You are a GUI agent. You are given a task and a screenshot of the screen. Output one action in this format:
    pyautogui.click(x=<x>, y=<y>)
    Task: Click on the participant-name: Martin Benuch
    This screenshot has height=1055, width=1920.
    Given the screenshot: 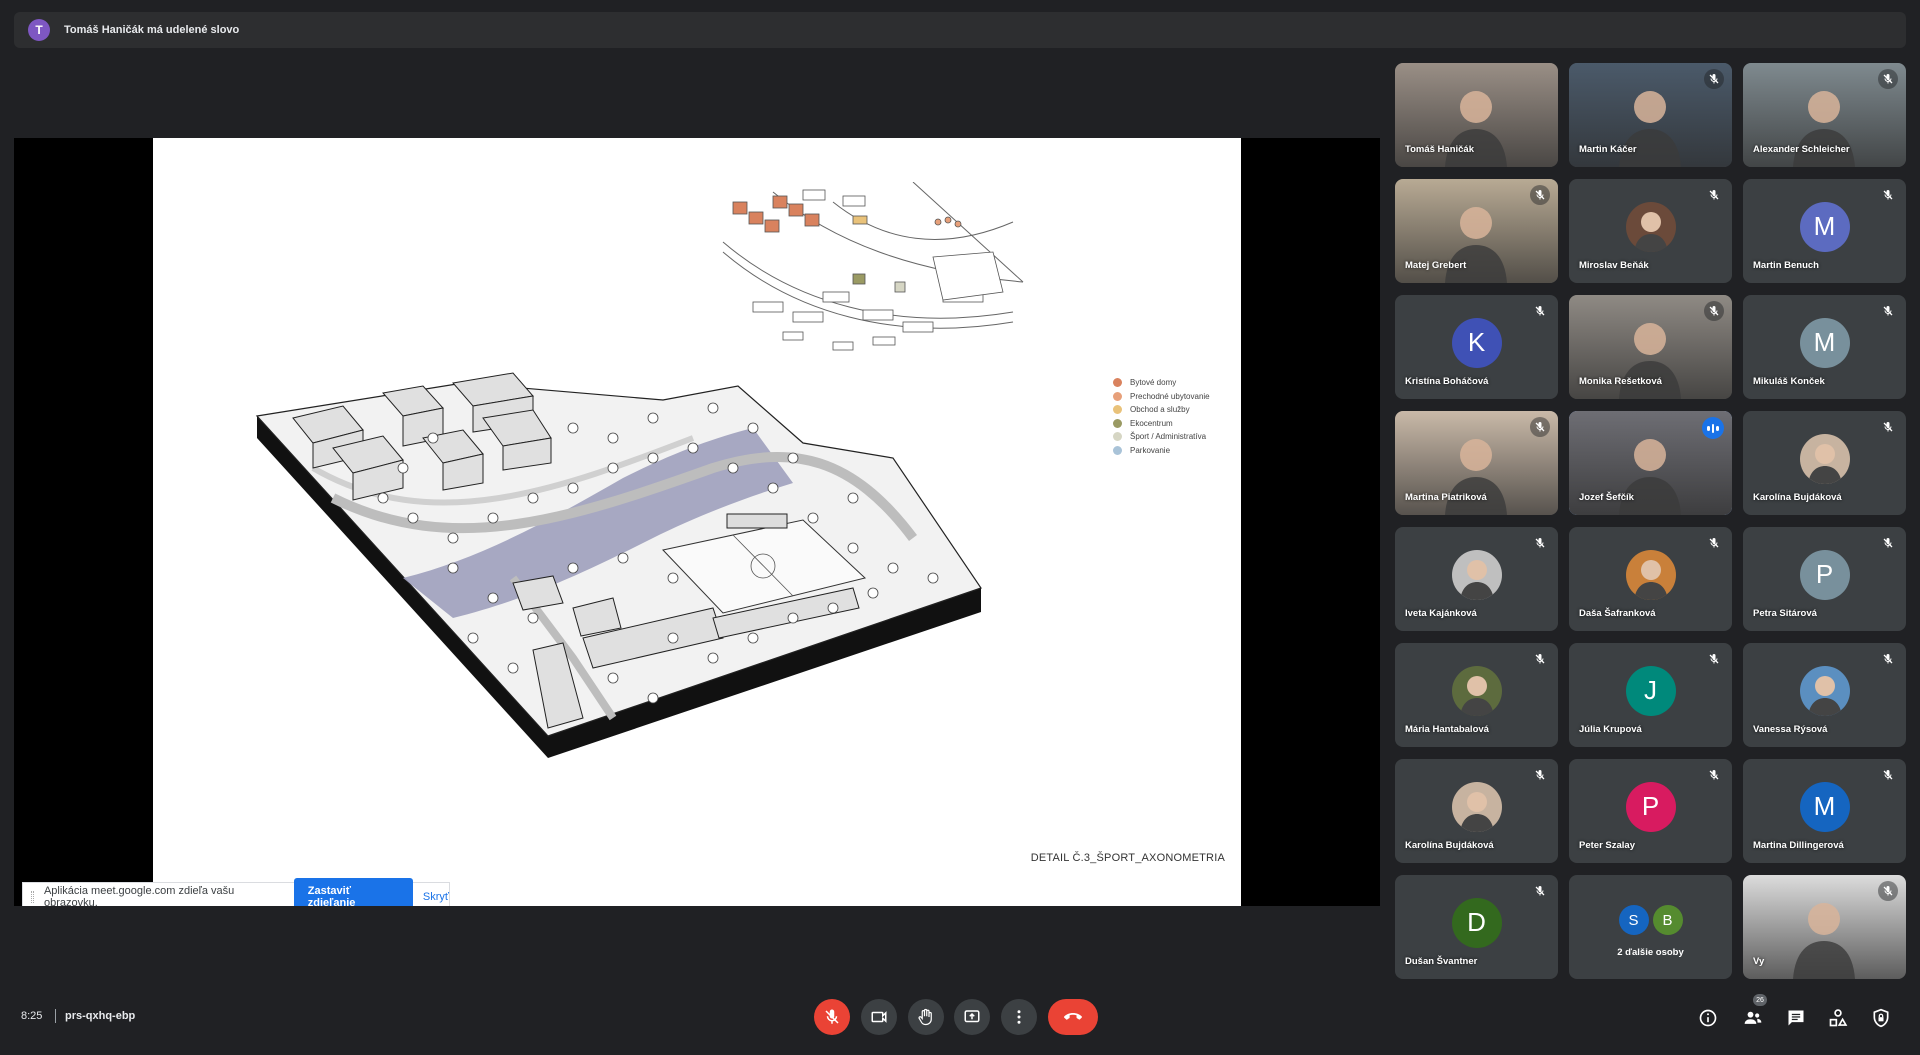 What is the action you would take?
    pyautogui.click(x=1786, y=265)
    